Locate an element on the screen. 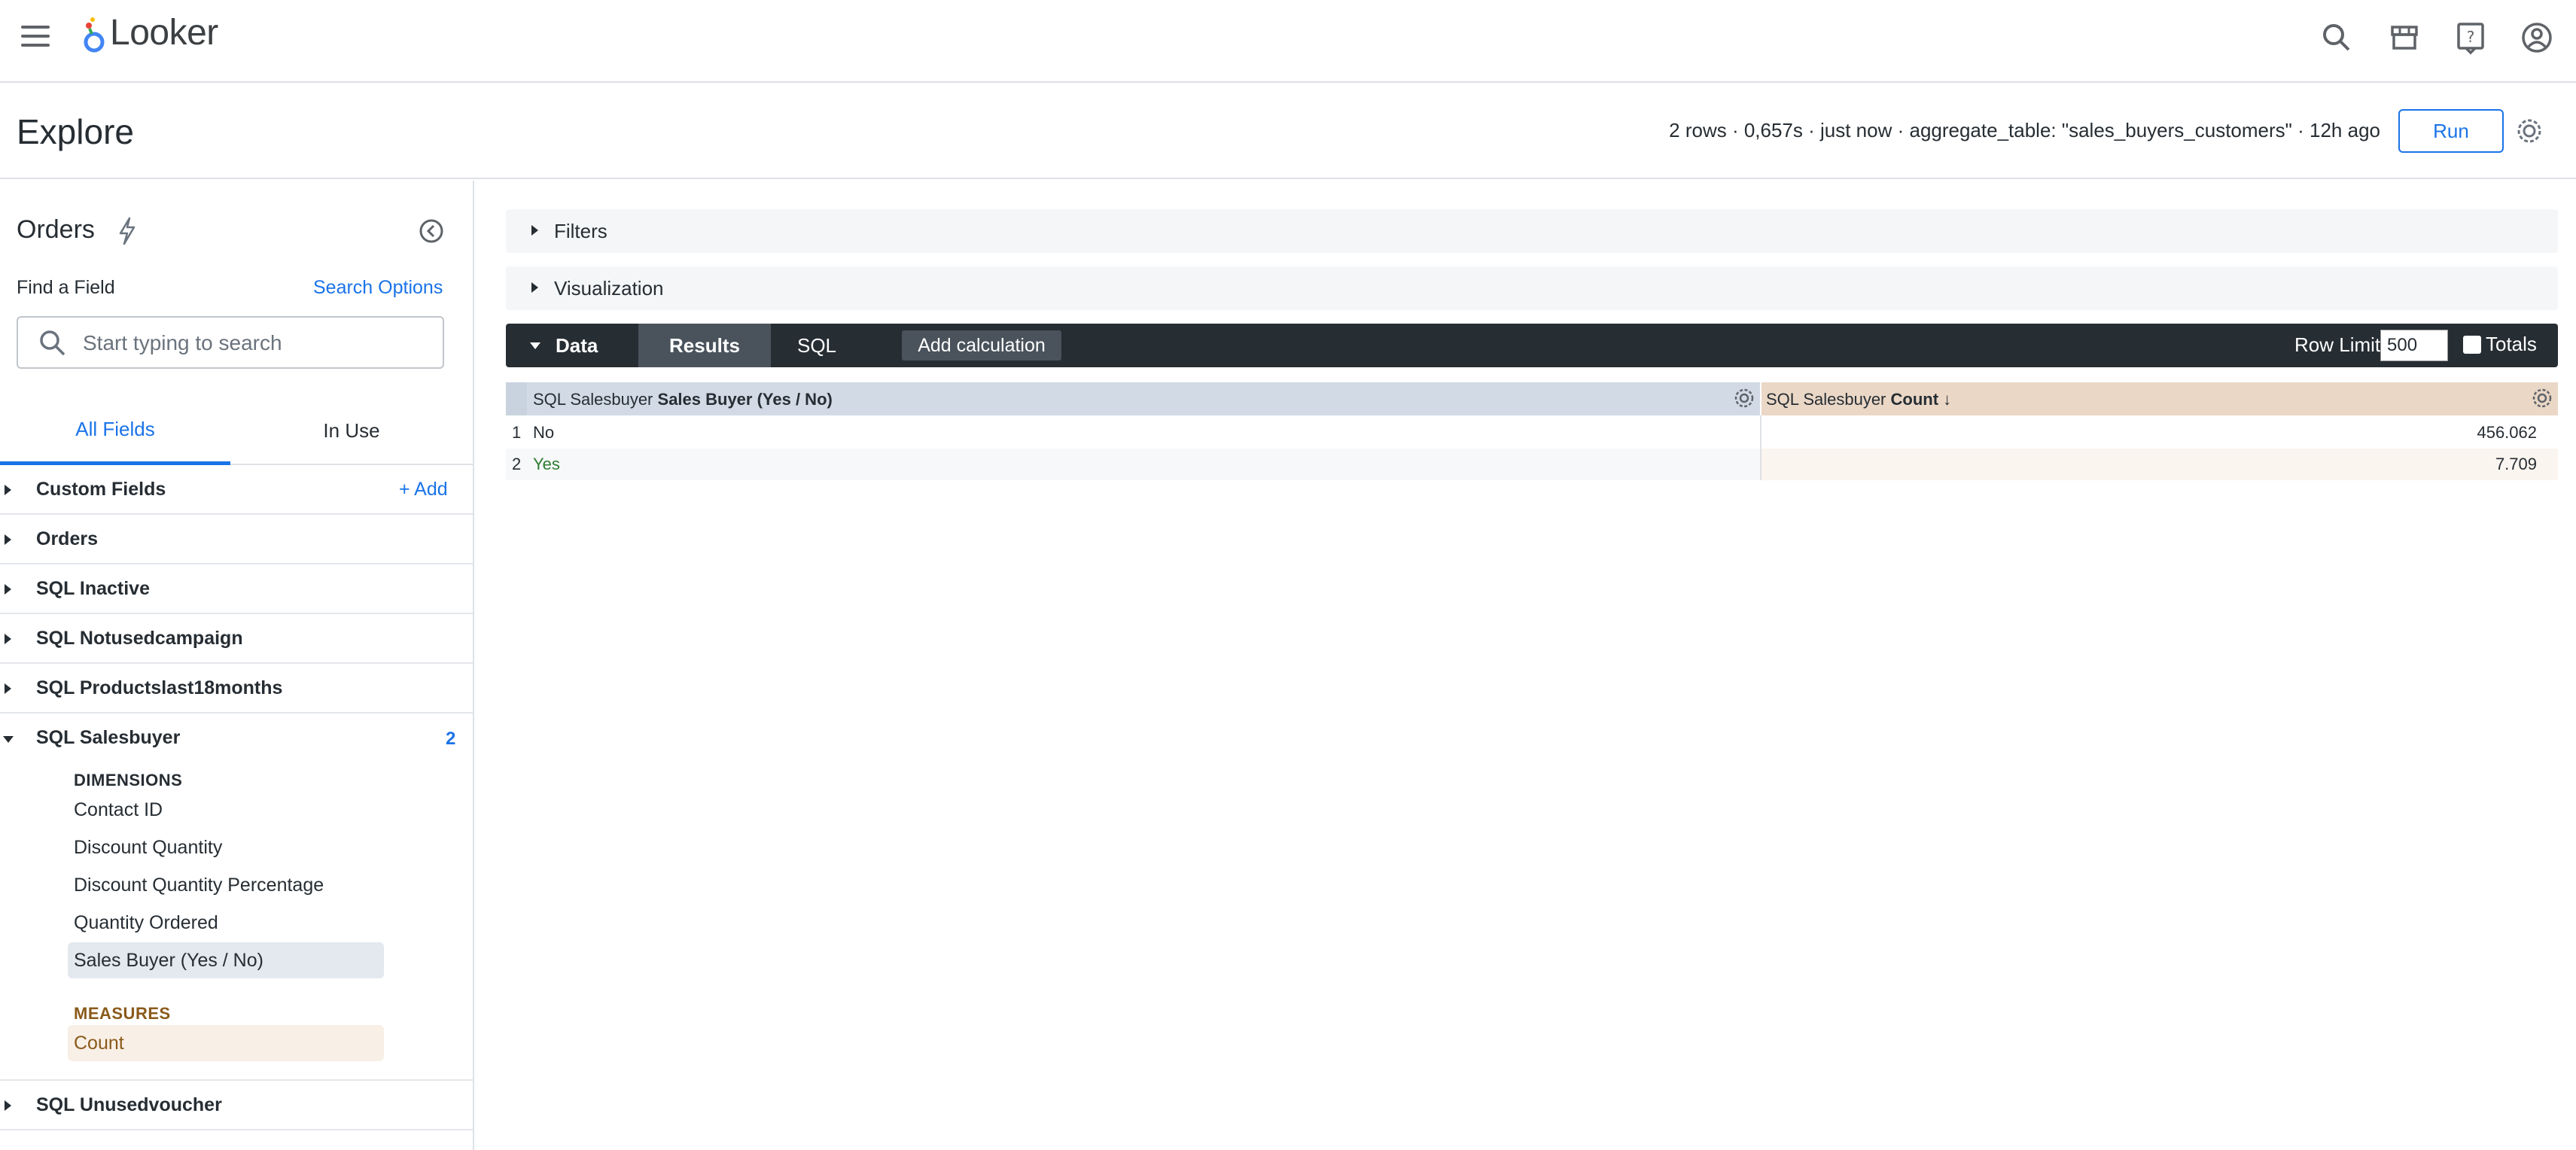 This screenshot has width=2576, height=1150. totals-checkbox is located at coordinates (2472, 345).